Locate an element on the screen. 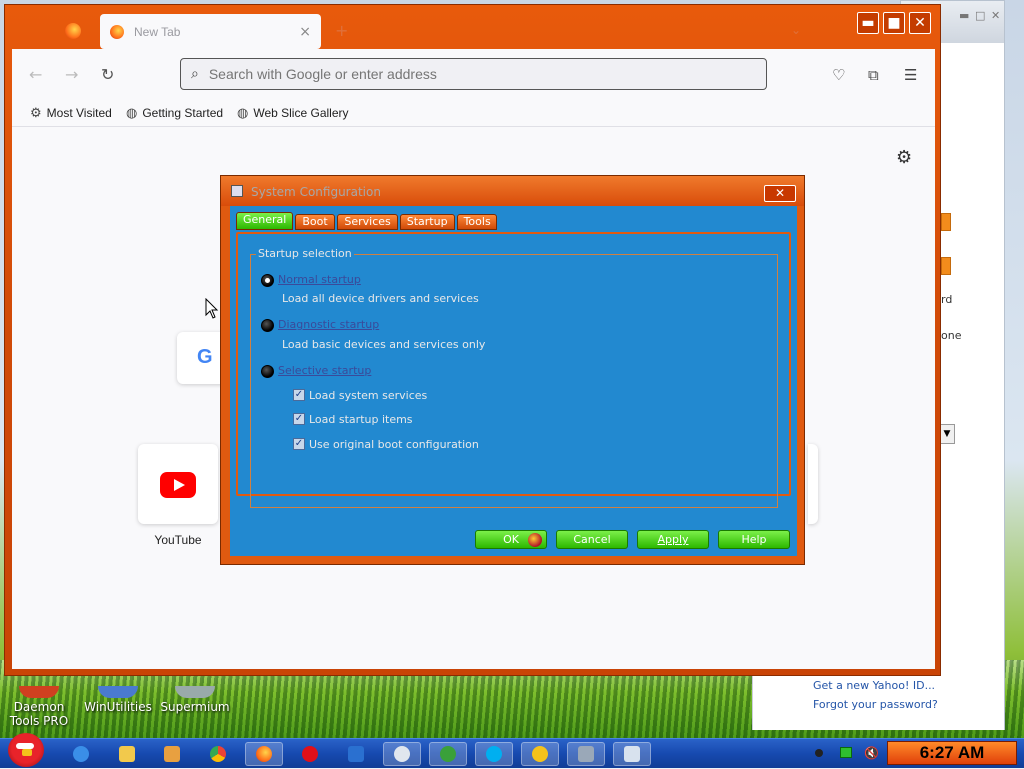  taskbar-utorrent is located at coordinates (448, 754).